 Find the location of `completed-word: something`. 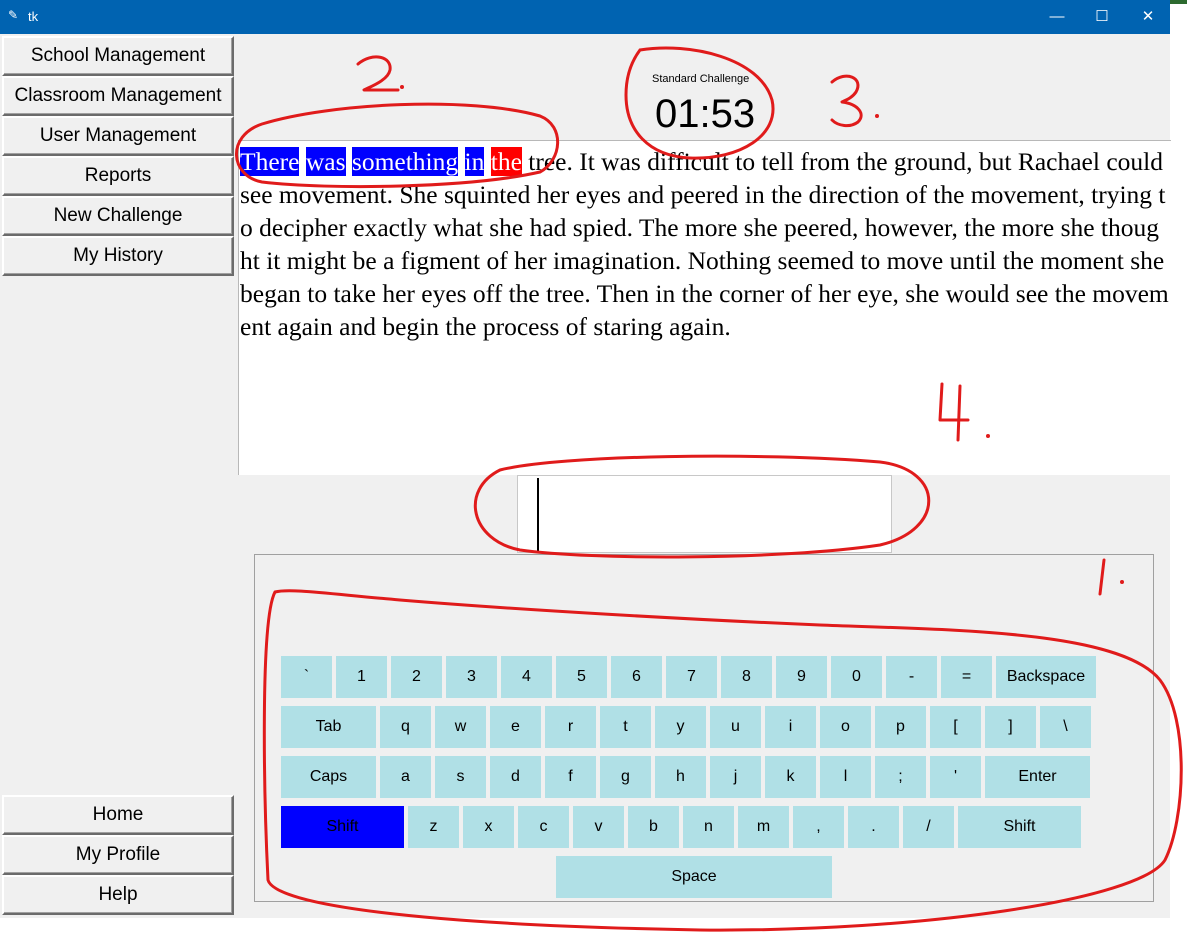

completed-word: something is located at coordinates (405, 161).